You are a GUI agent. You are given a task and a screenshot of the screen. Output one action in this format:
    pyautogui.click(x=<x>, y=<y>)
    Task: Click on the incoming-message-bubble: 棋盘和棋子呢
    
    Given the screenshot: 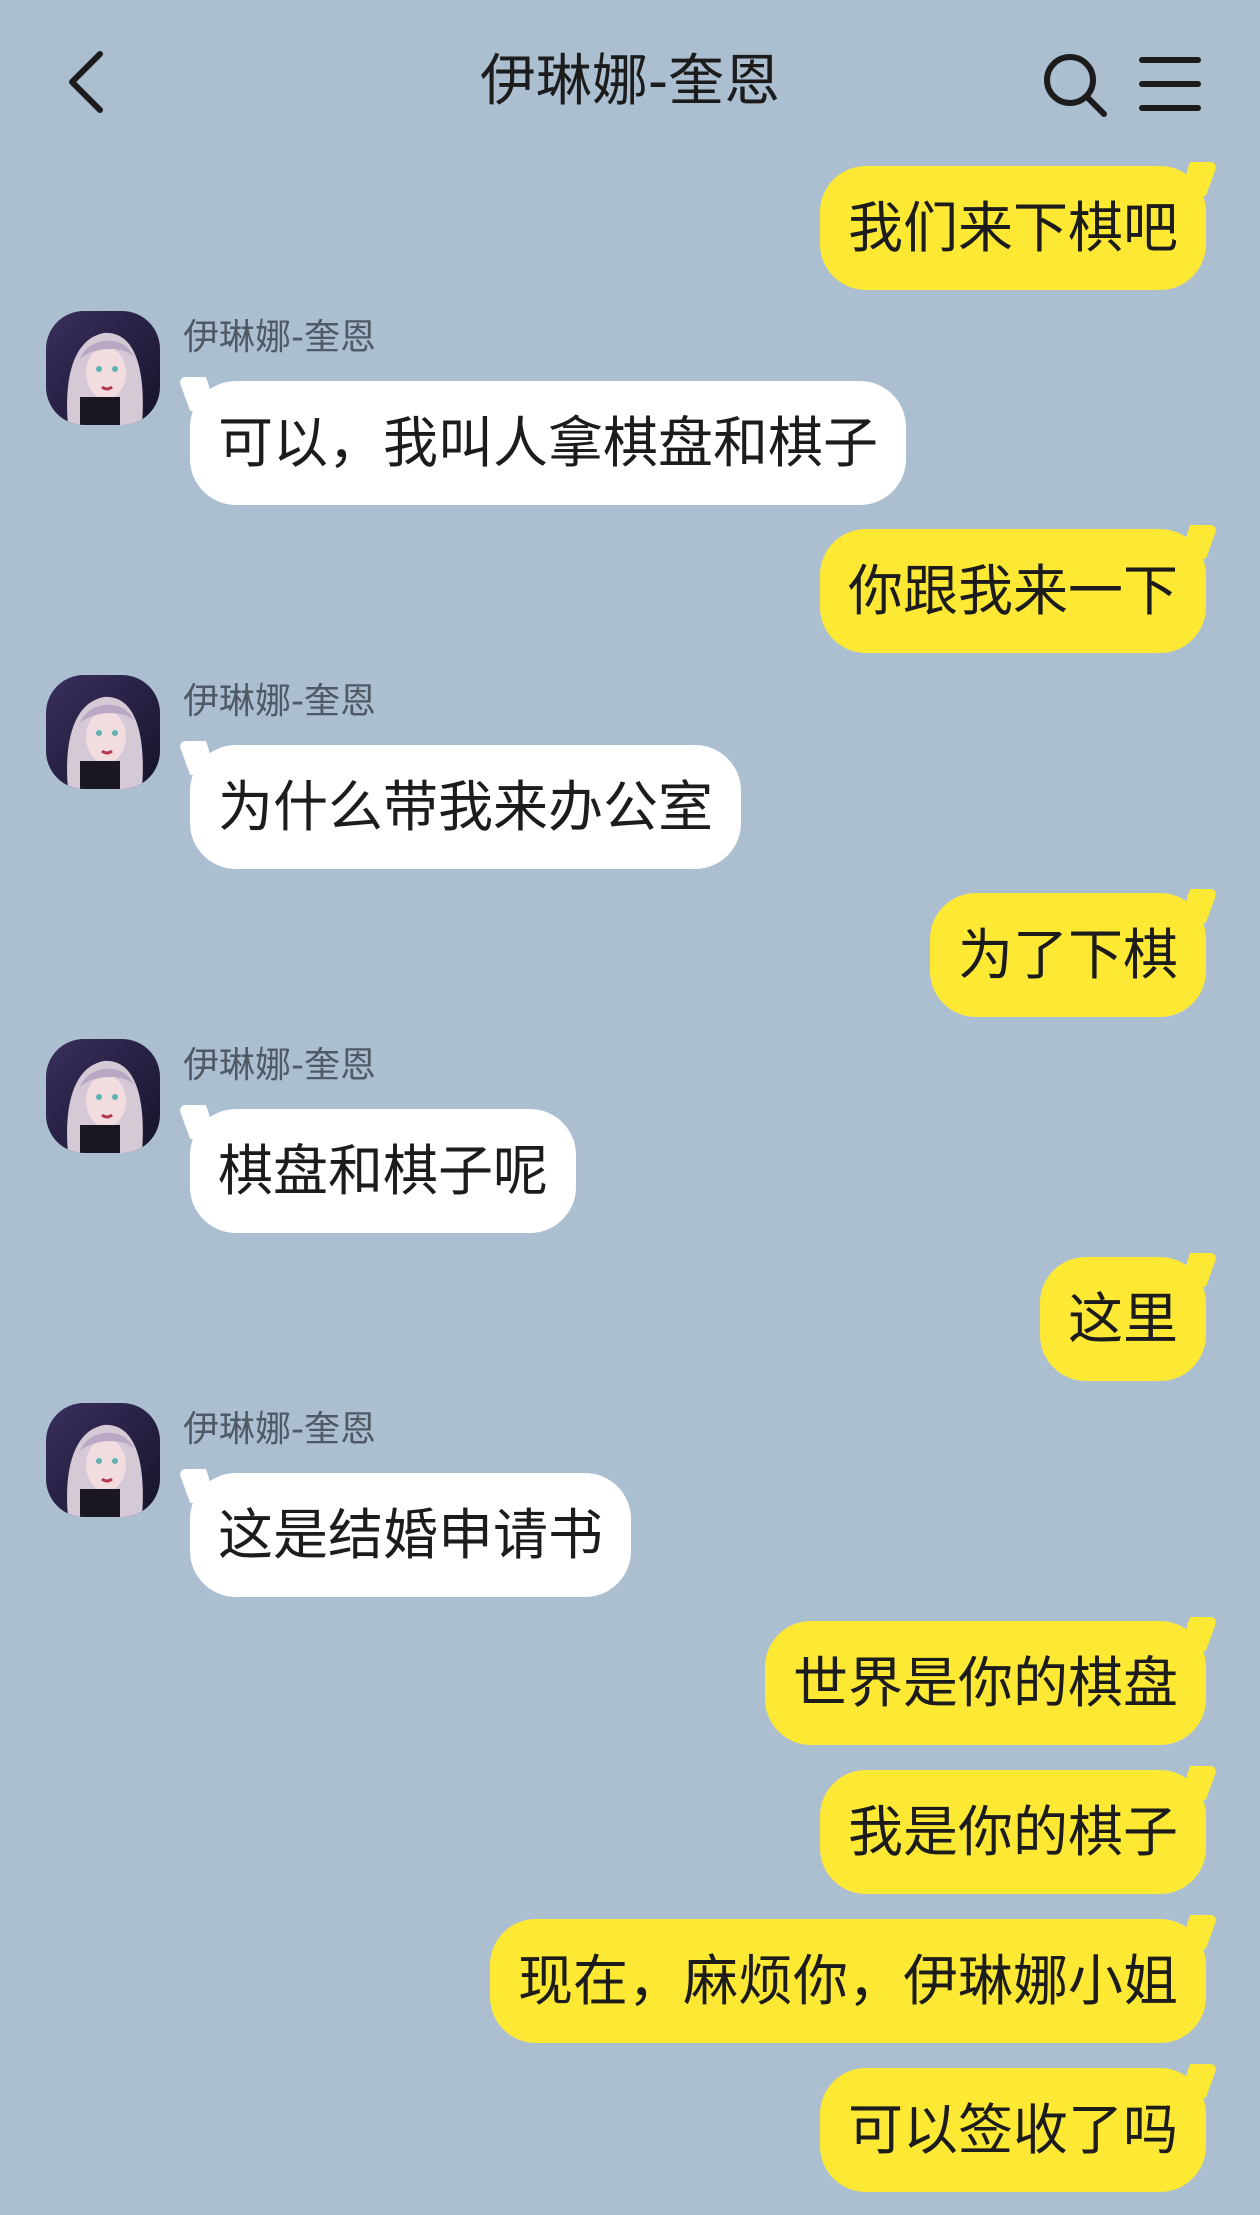 What is the action you would take?
    pyautogui.click(x=383, y=1171)
    